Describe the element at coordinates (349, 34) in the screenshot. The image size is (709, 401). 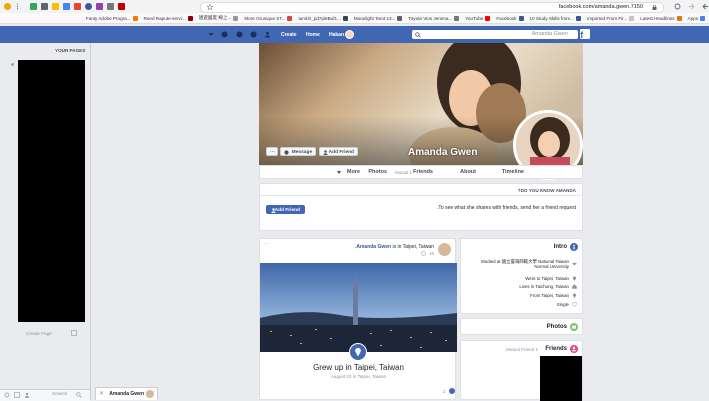
I see `user-avatar` at that location.